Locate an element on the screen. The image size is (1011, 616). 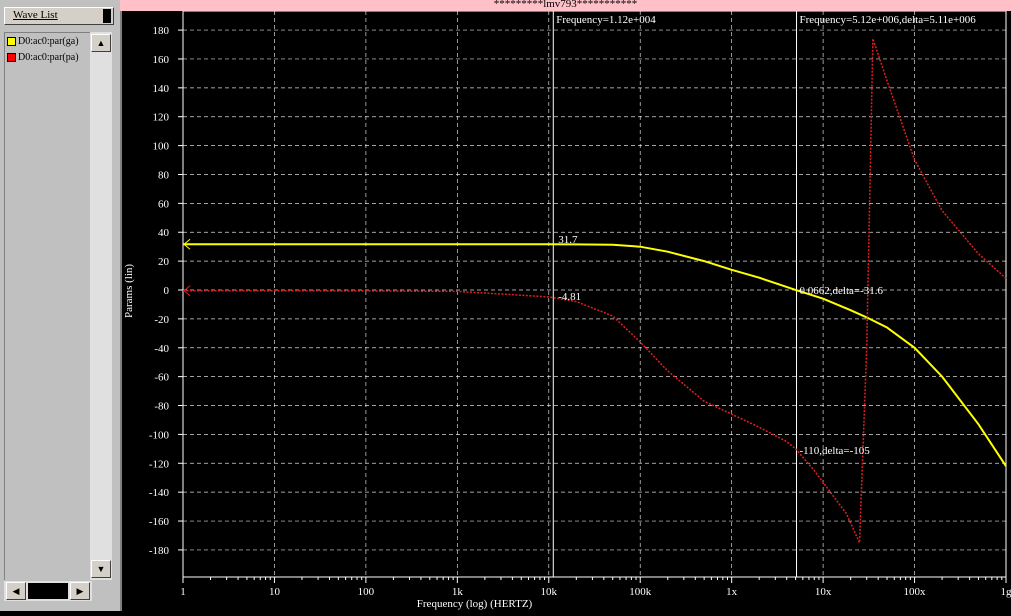
scroll-thumb is located at coordinates (48, 591).